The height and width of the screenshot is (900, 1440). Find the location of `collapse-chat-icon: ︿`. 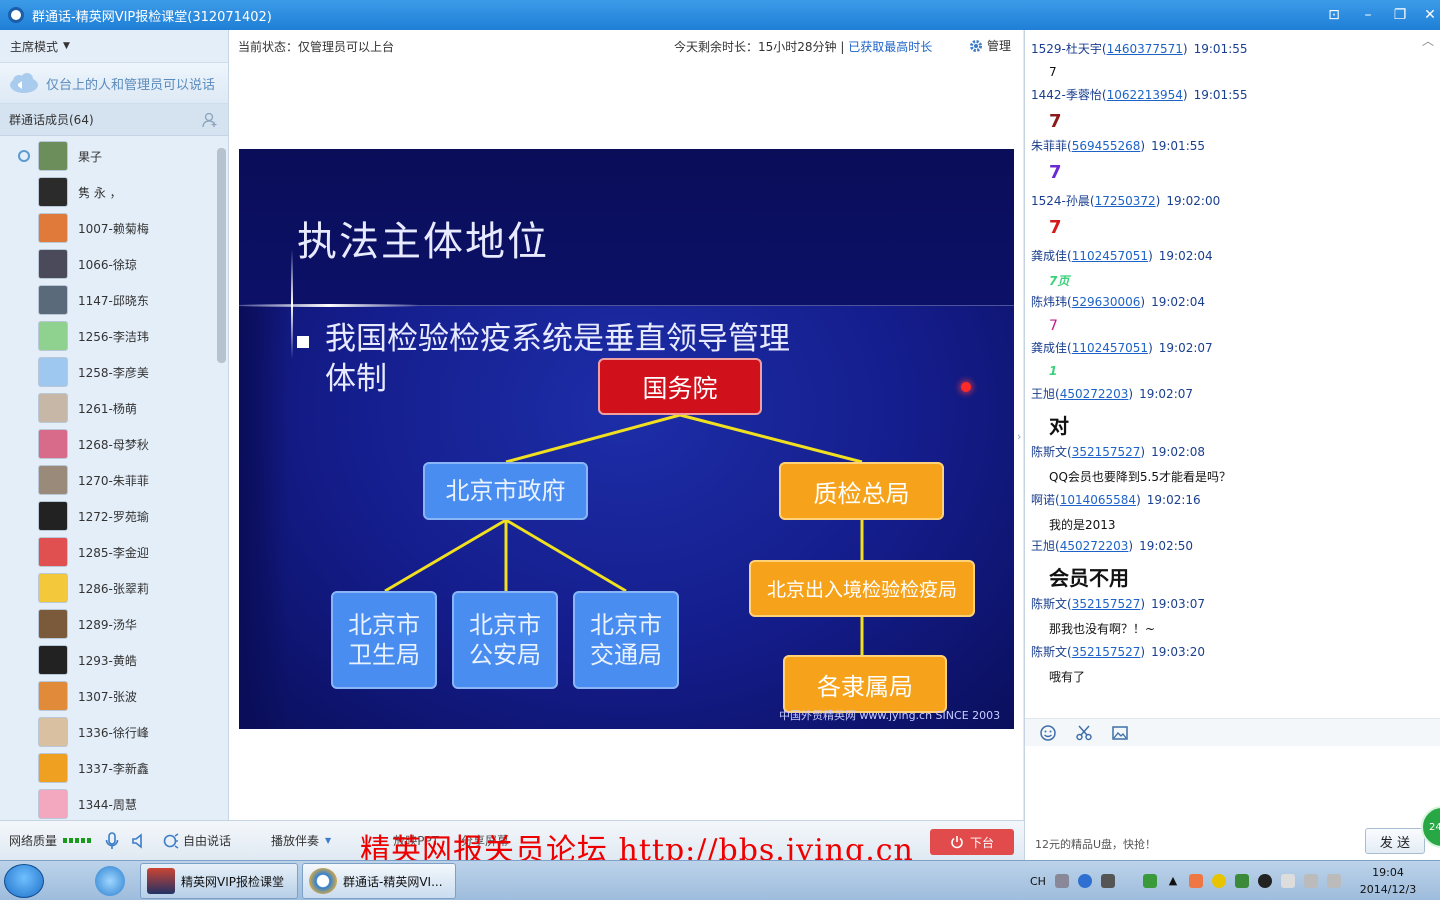

collapse-chat-icon: ︿ is located at coordinates (1428, 40).